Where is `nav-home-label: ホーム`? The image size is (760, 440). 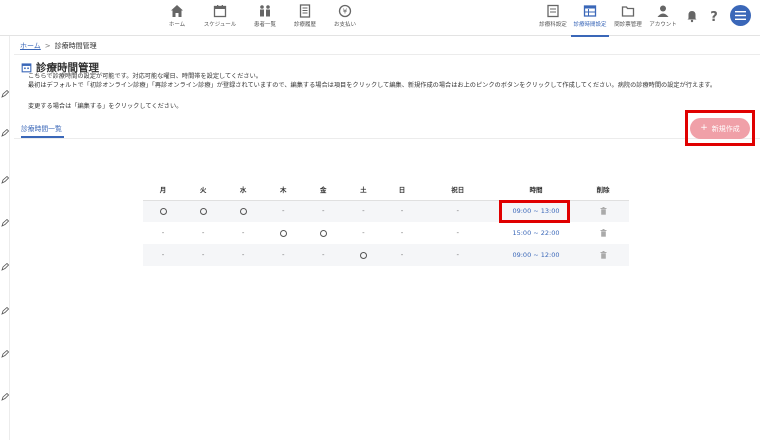
nav-home-label: ホーム is located at coordinates (177, 25).